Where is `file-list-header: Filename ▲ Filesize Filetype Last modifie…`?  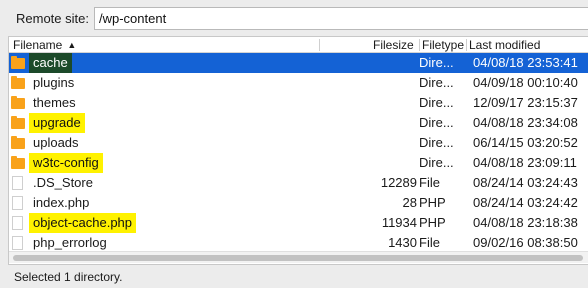 file-list-header: Filename ▲ Filesize Filetype Last modifie… is located at coordinates (298, 45).